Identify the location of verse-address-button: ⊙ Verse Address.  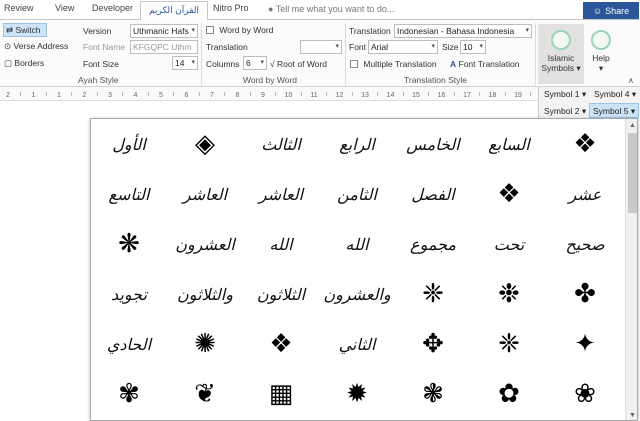
(36, 46).